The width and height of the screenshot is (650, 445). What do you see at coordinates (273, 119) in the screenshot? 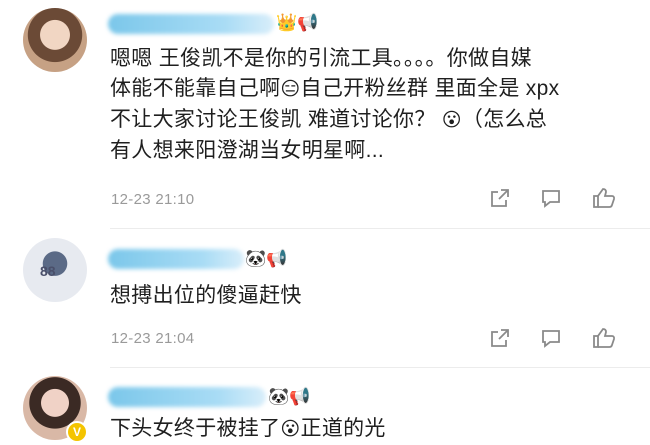
I see `comment-text-segment: 不让大家讨论王俊凯 难道讨论你？` at bounding box center [273, 119].